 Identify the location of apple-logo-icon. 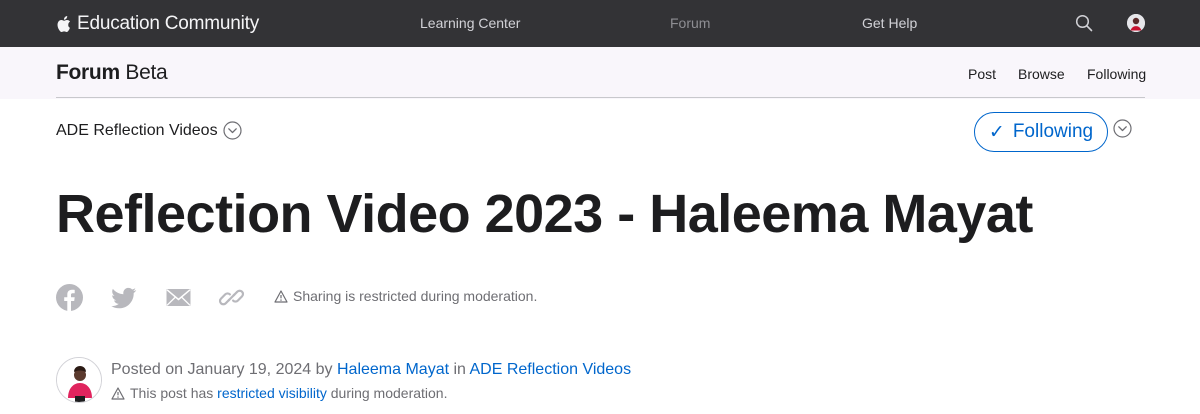
(63, 24).